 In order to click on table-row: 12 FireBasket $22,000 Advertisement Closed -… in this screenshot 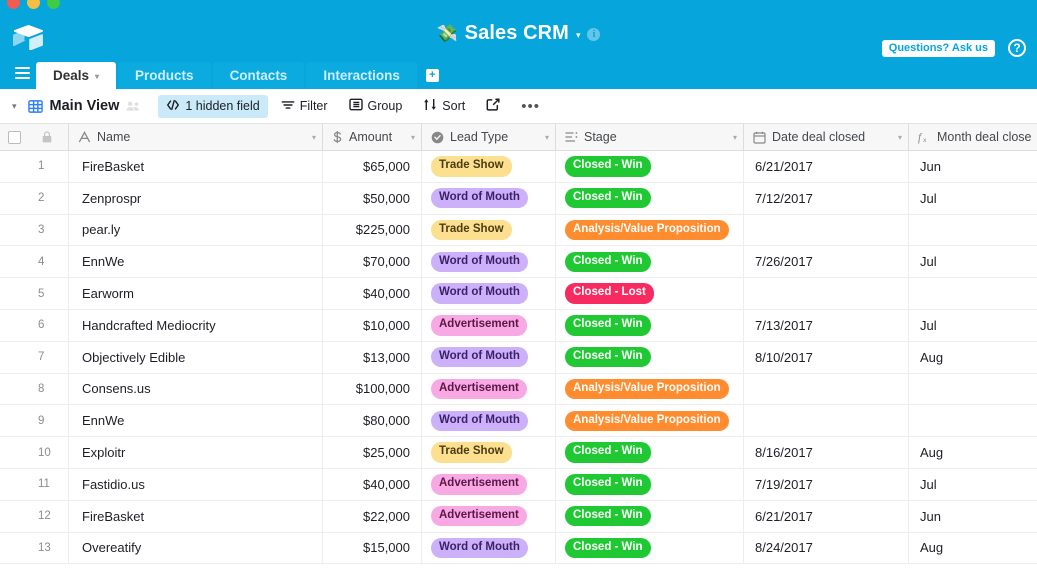, I will do `click(518, 516)`.